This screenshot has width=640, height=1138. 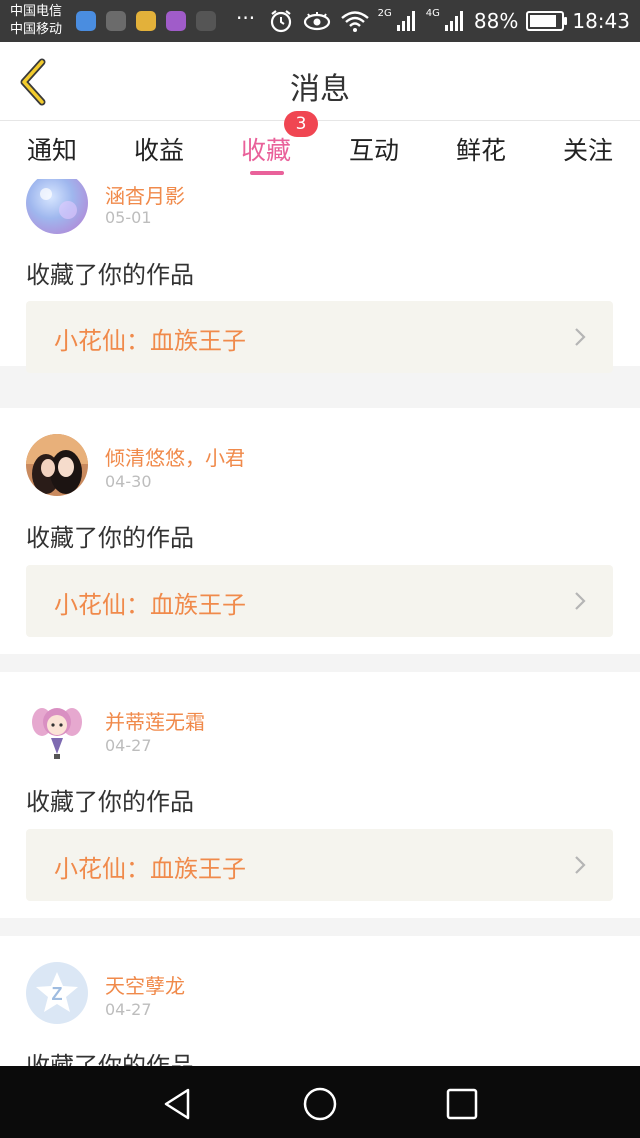 I want to click on system-nav-bar, so click(x=320, y=1102).